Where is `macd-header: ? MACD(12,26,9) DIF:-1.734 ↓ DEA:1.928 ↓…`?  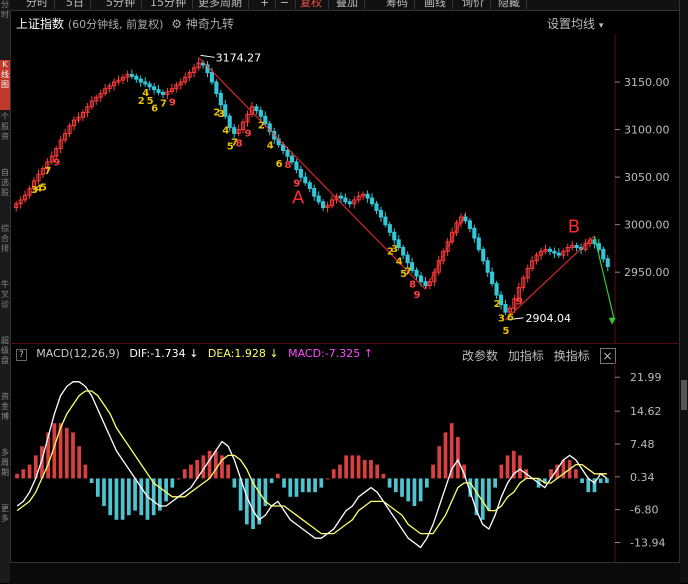 macd-header: ? MACD(12,26,9) DIF:-1.734 ↓ DEA:1.928 ↓… is located at coordinates (197, 354).